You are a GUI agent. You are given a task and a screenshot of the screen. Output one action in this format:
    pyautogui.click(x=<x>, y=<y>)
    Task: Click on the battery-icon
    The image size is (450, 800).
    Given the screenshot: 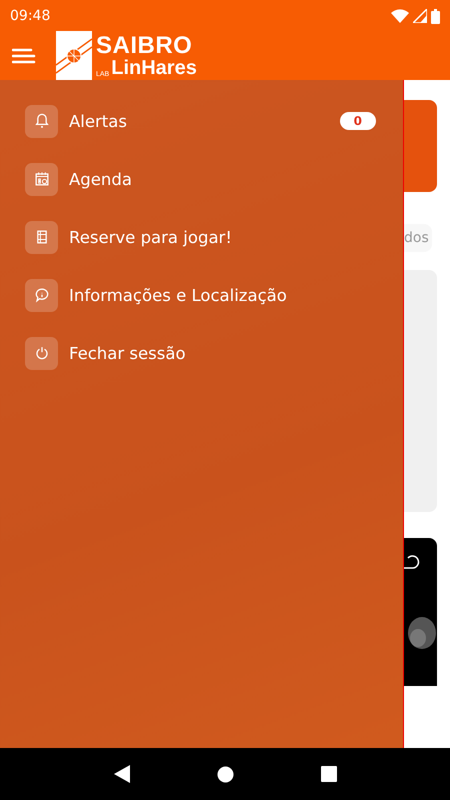 What is the action you would take?
    pyautogui.click(x=435, y=16)
    